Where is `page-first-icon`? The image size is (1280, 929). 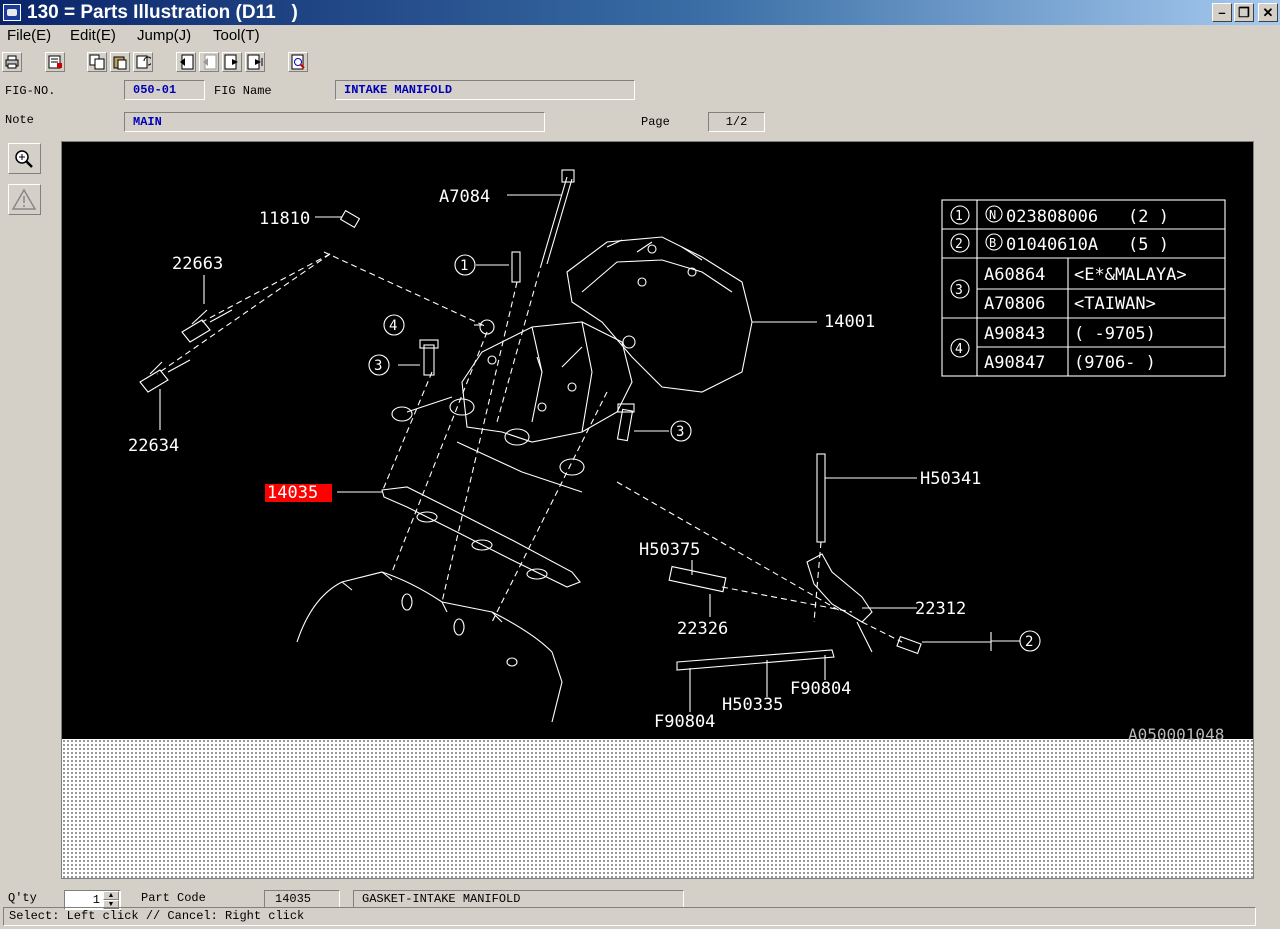 page-first-icon is located at coordinates (187, 62).